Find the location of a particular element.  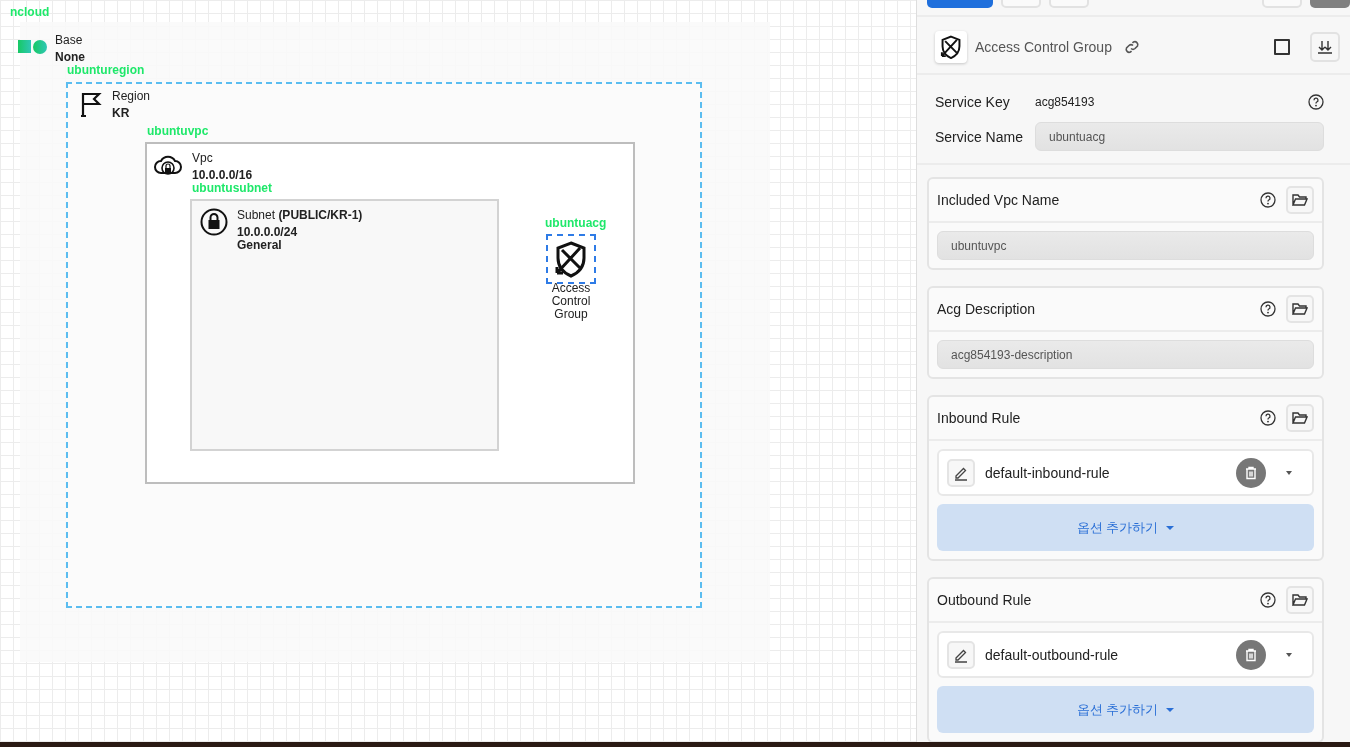

rule-name: default-outbound-rule is located at coordinates (1052, 654).